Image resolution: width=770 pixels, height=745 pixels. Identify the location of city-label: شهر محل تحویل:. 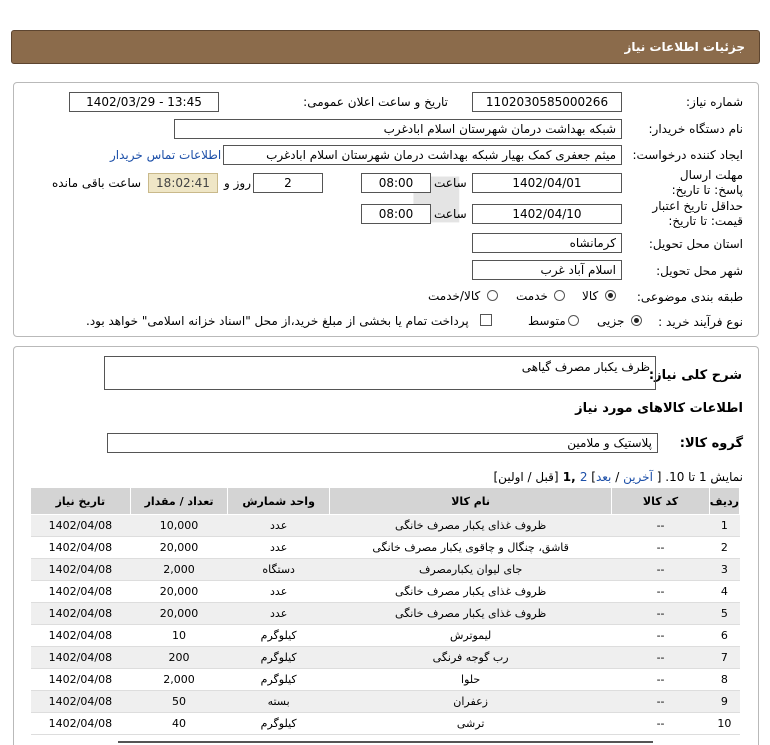
(699, 271).